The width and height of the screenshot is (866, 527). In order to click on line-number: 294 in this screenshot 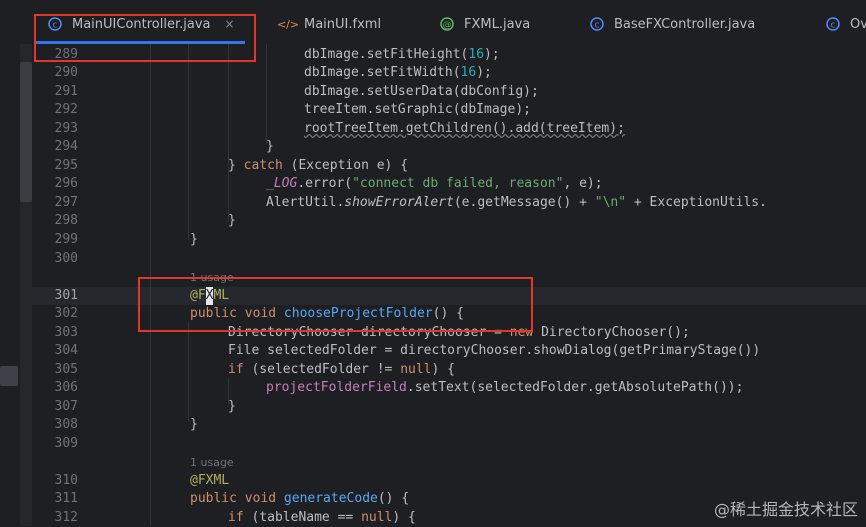, I will do `click(66, 146)`.